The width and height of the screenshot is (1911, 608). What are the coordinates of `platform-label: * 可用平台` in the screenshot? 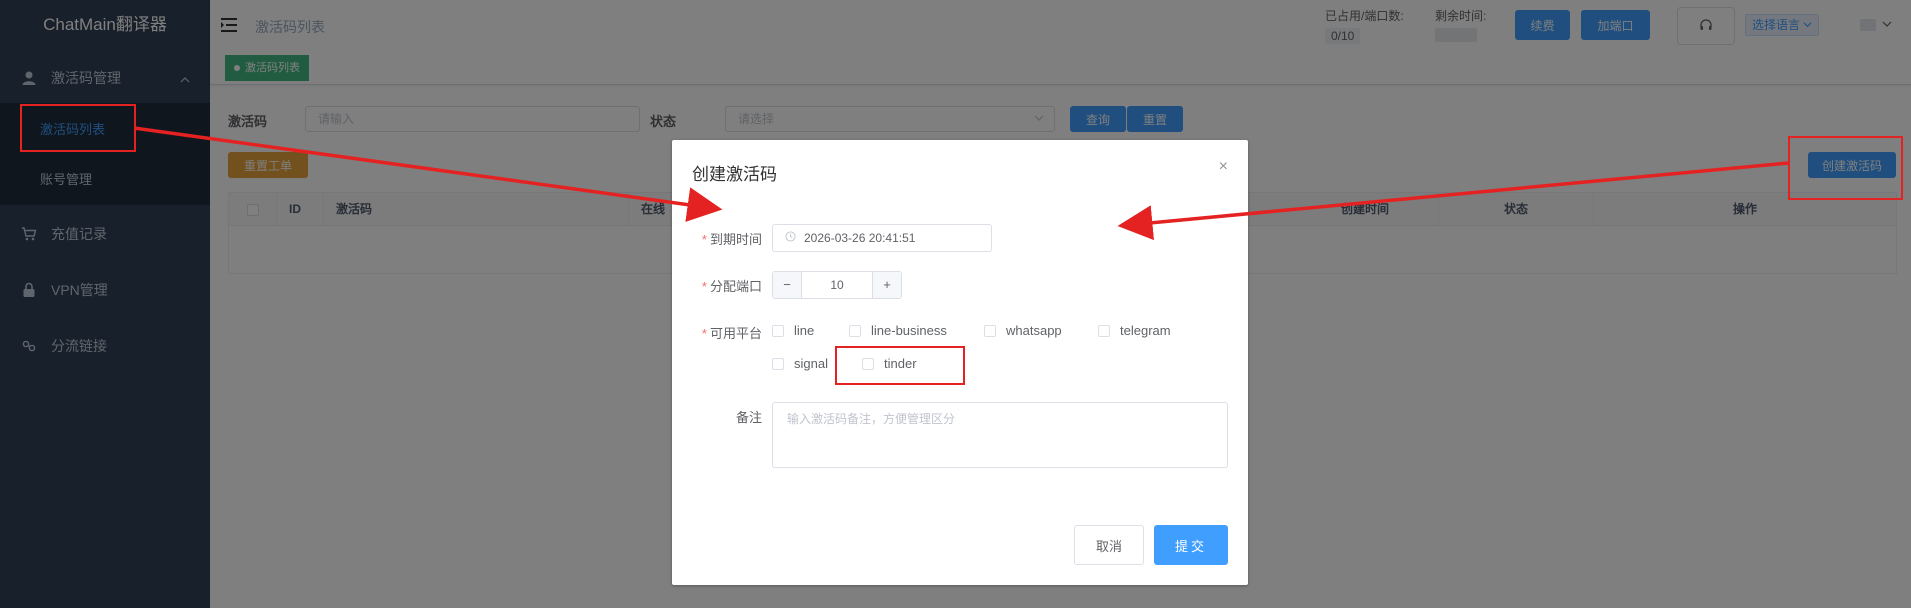 It's located at (717, 332).